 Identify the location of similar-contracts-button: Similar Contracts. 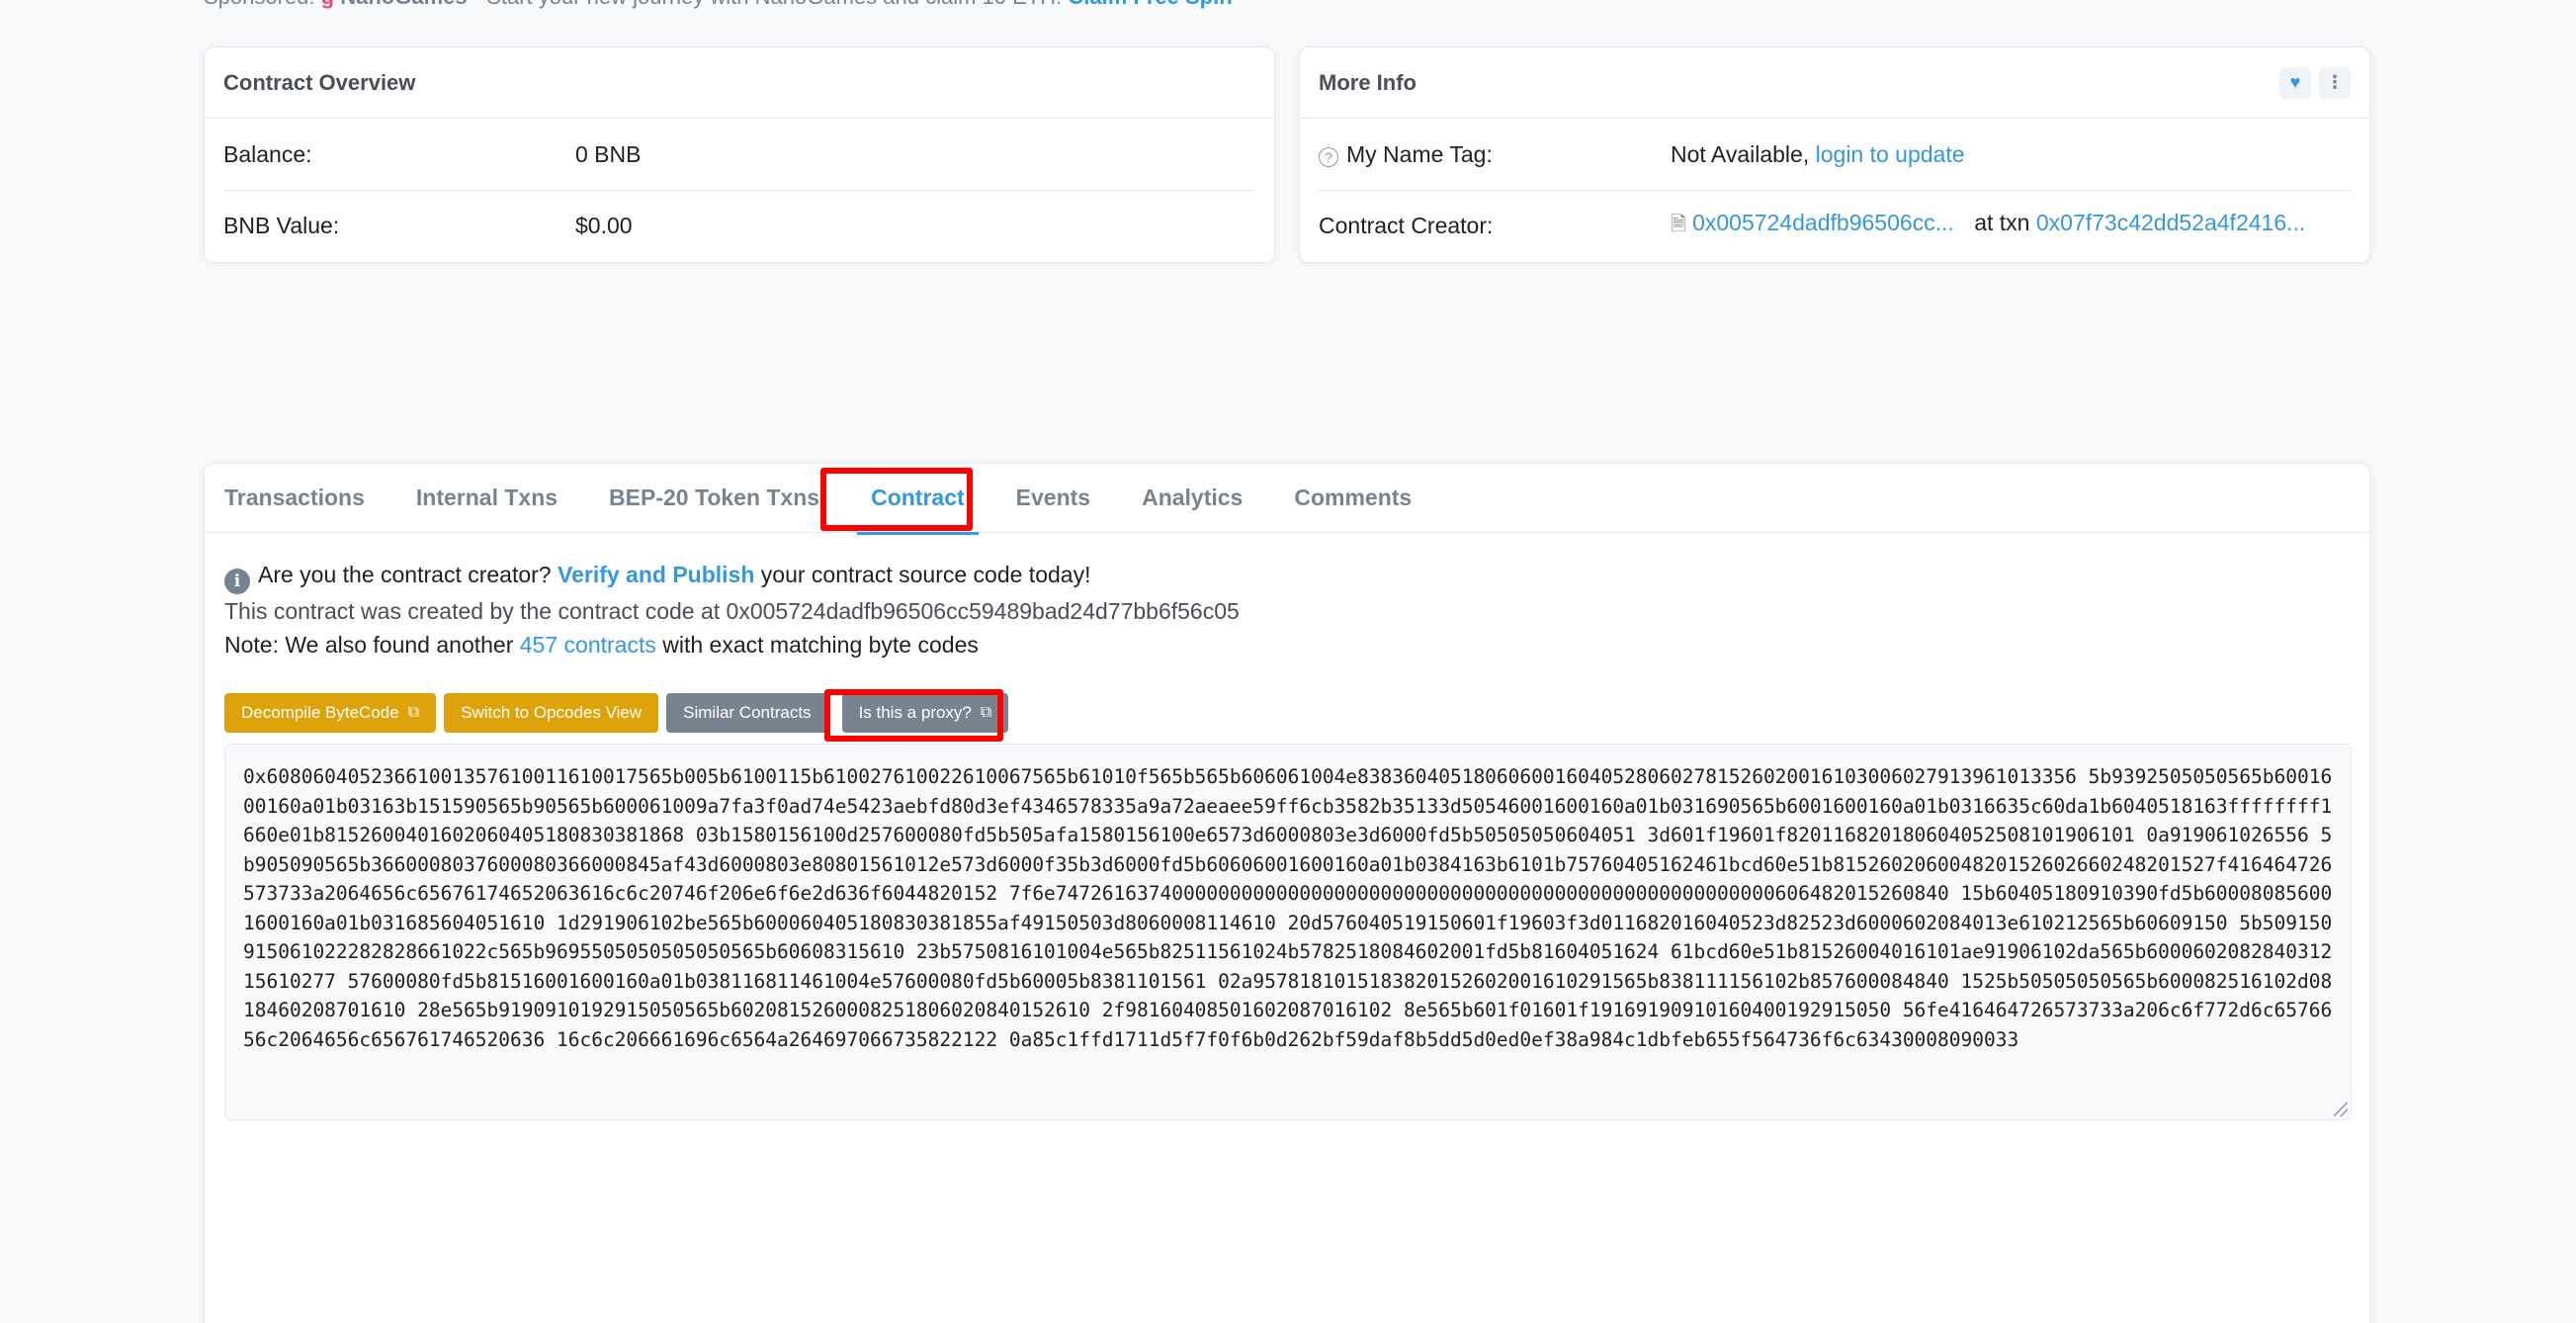
(747, 713).